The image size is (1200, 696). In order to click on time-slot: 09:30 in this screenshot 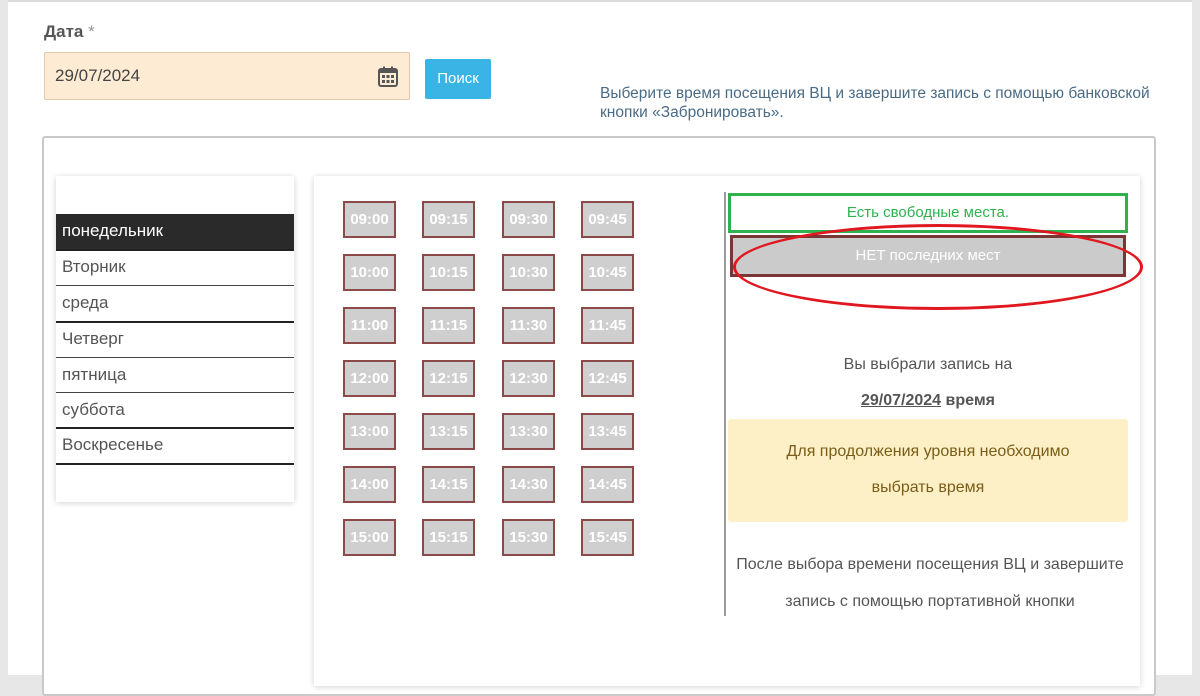, I will do `click(528, 219)`.